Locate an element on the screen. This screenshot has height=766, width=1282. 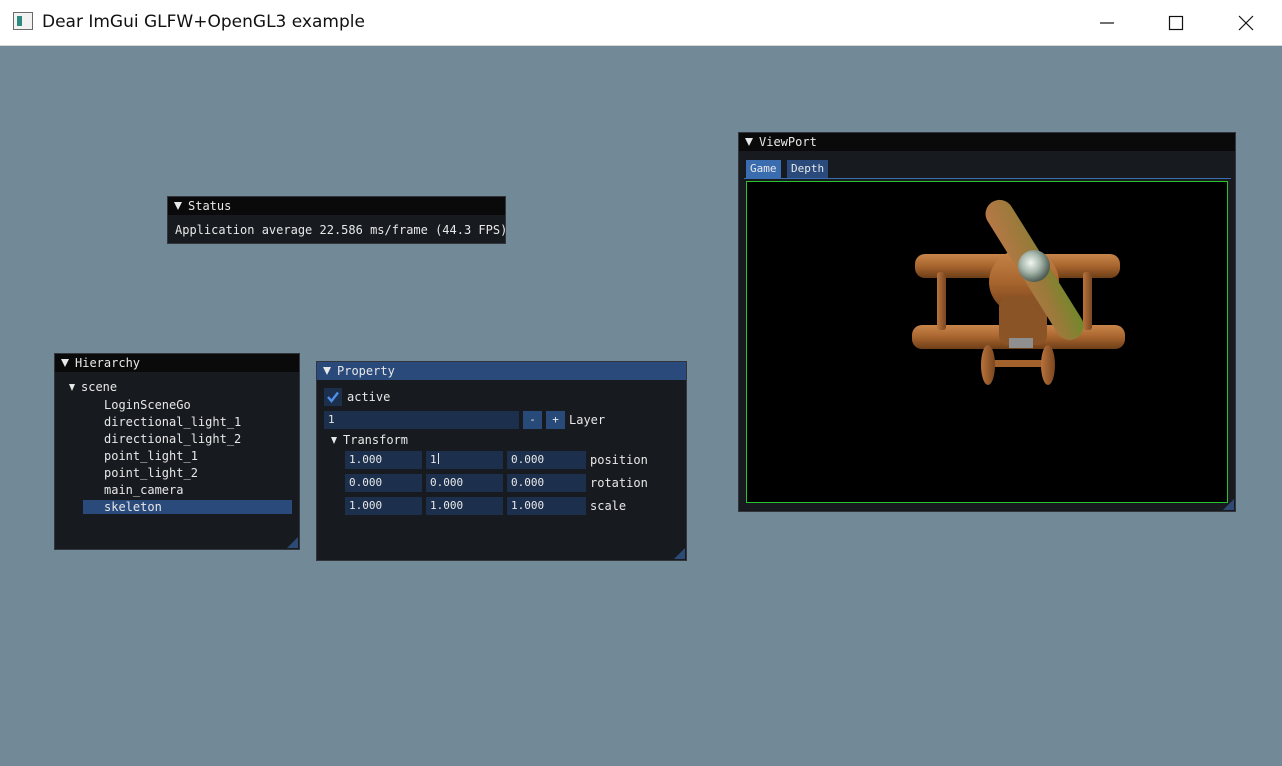
tree-node-scene: scene is located at coordinates (93, 387).